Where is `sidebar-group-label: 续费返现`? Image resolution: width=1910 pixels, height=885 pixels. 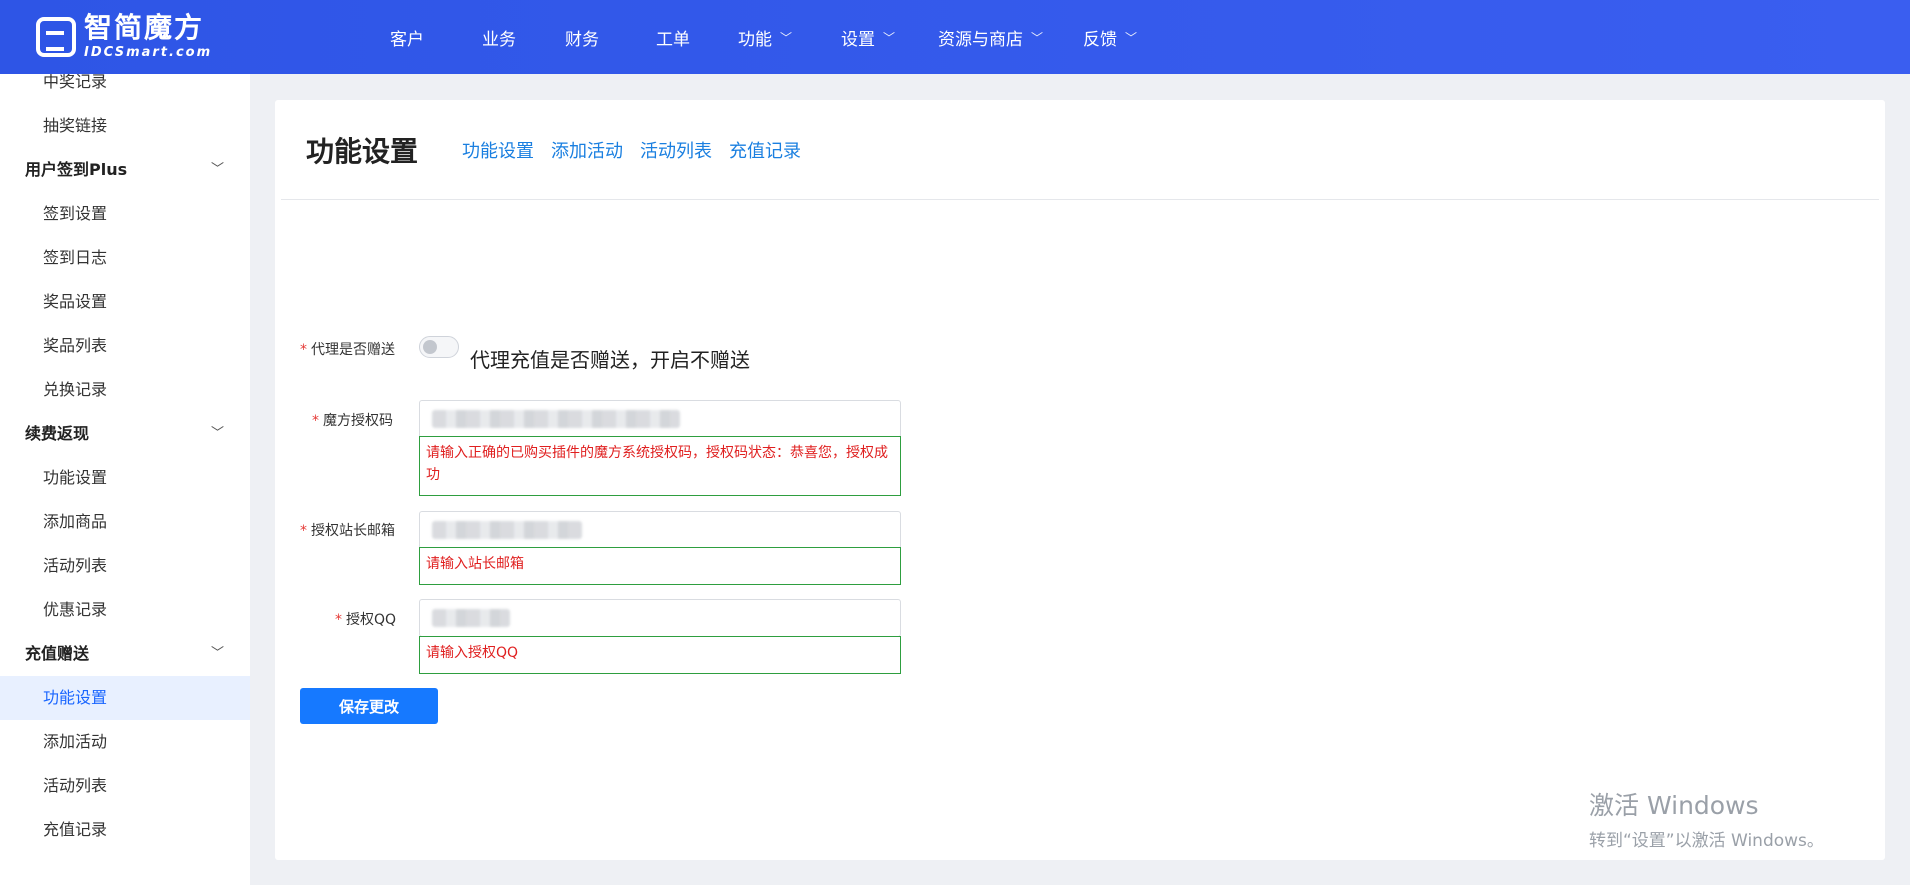
sidebar-group-label: 续费返现 is located at coordinates (57, 433).